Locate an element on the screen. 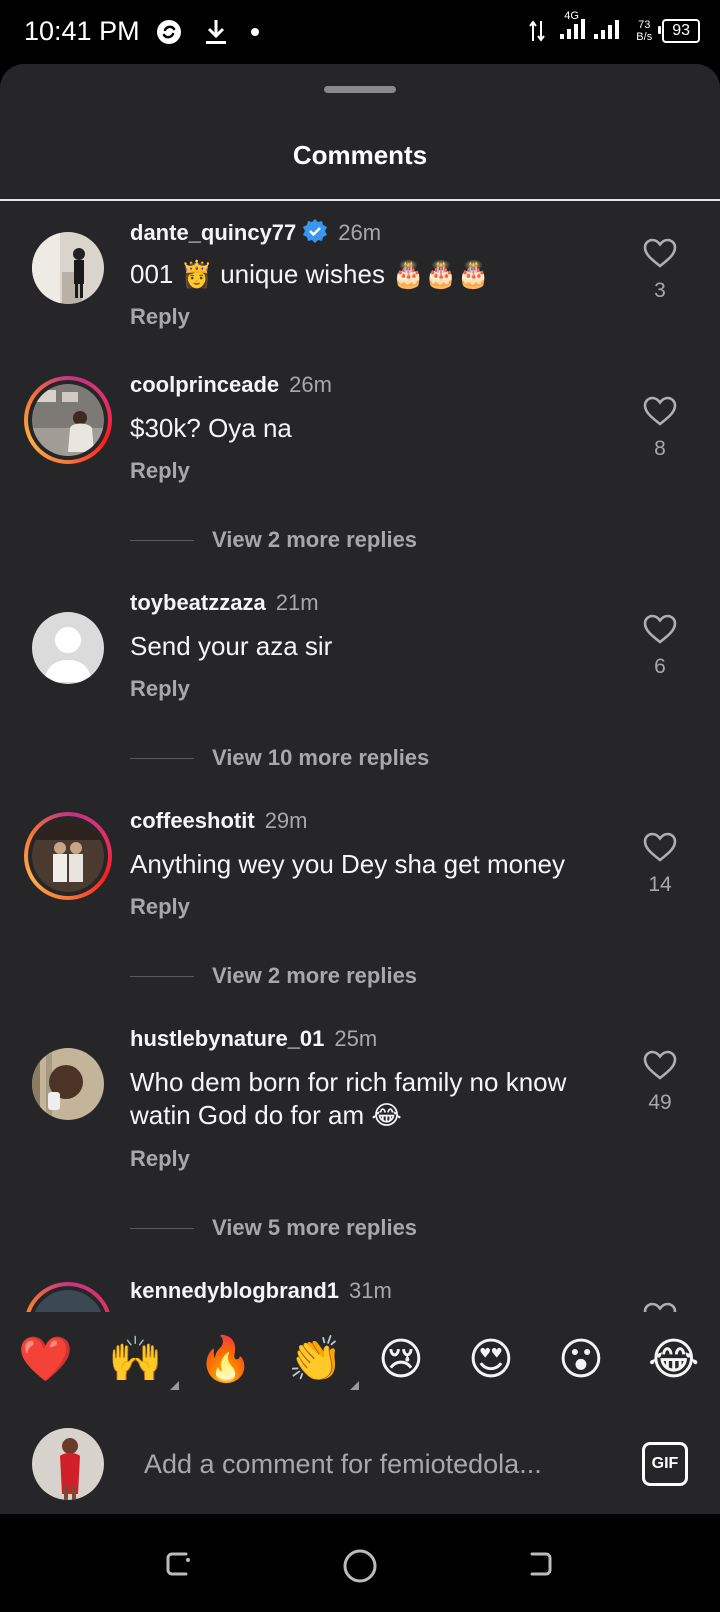 The height and width of the screenshot is (1612, 720). system-icons: 4G 73 B/s 93 is located at coordinates (614, 27).